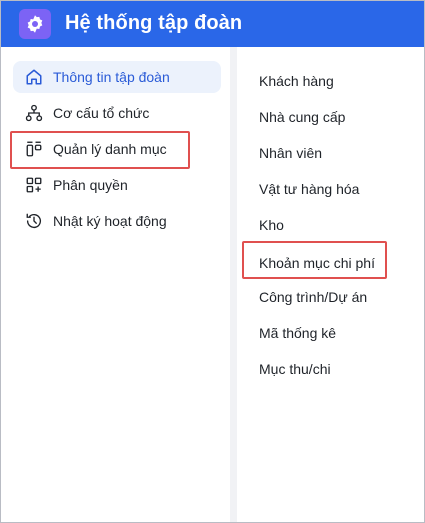 Image resolution: width=425 pixels, height=523 pixels. Describe the element at coordinates (296, 81) in the screenshot. I see `catalog-item-customers: Khách hàng` at that location.